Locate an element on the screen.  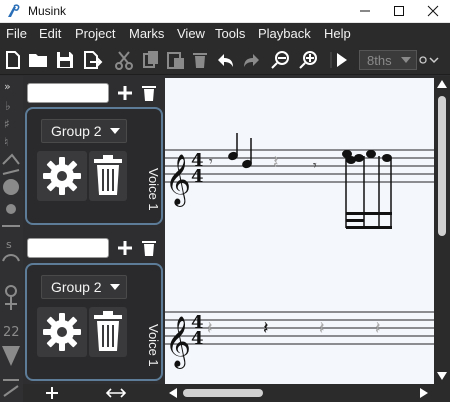
export-button is located at coordinates (92, 60).